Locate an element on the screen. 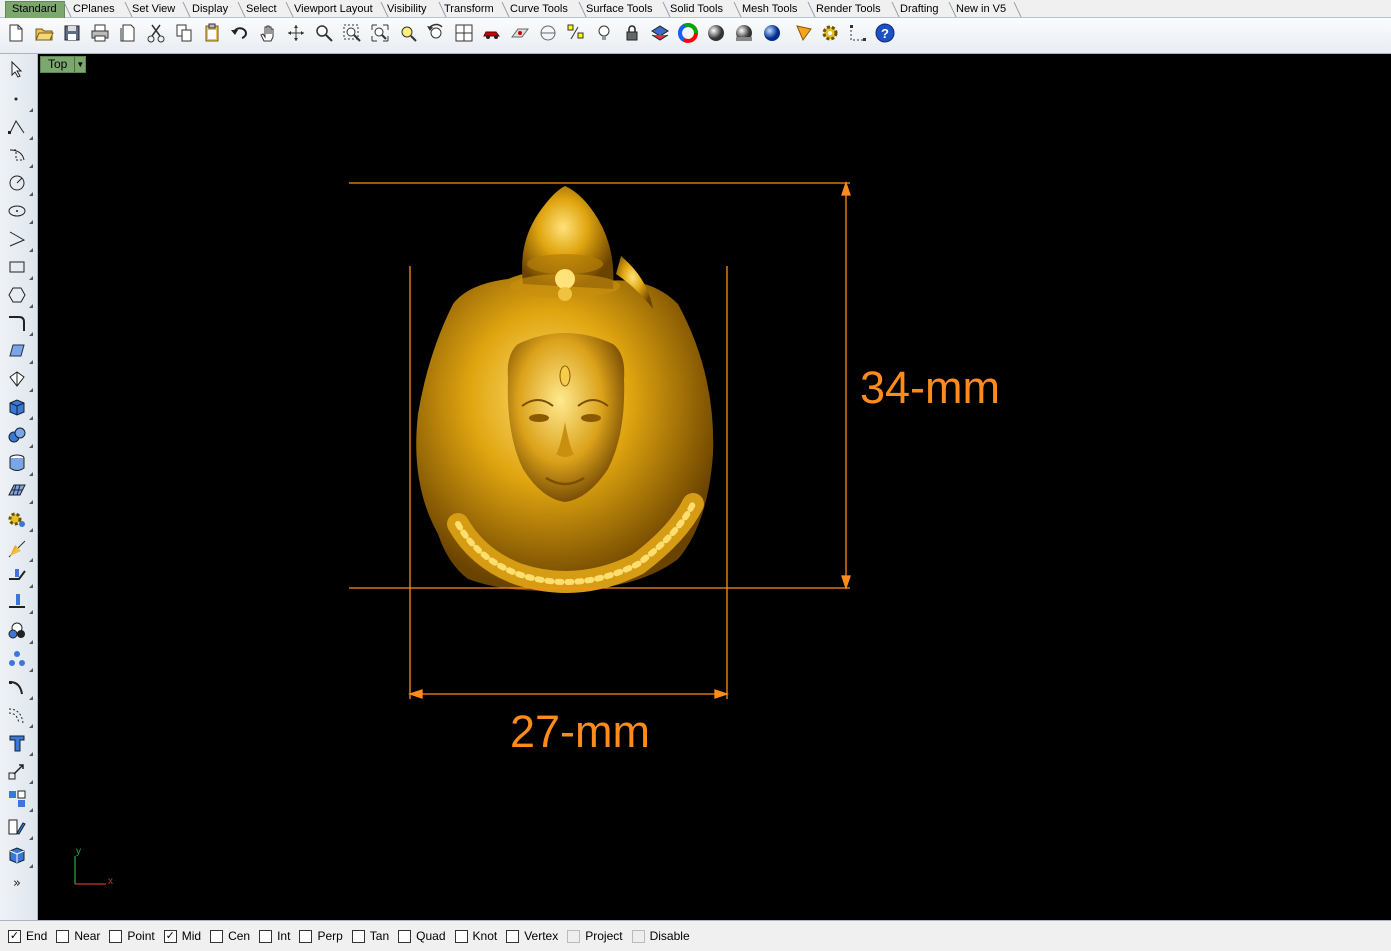  trim-icon is located at coordinates (19, 602).